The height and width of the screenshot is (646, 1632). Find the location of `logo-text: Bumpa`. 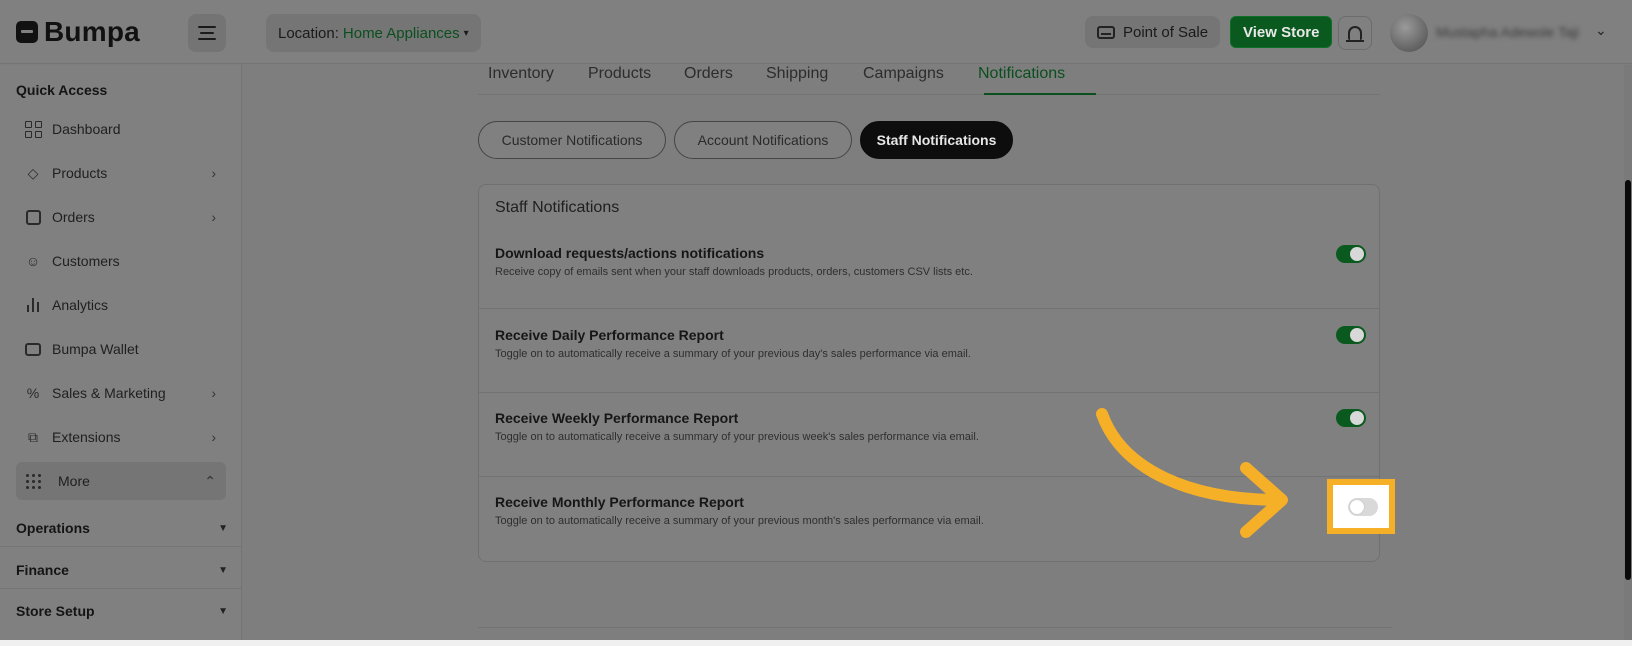

logo-text: Bumpa is located at coordinates (92, 31).